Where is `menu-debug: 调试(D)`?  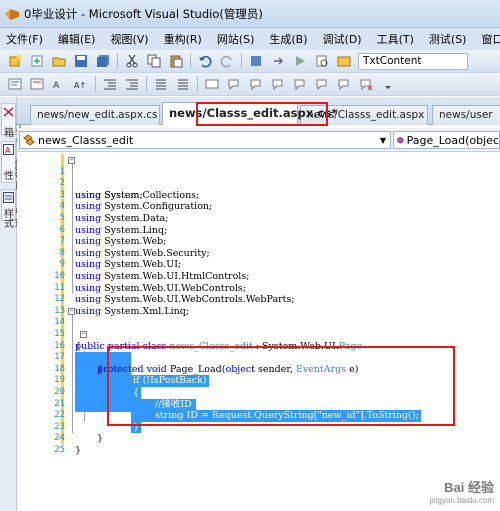 menu-debug: 调试(D) is located at coordinates (342, 39).